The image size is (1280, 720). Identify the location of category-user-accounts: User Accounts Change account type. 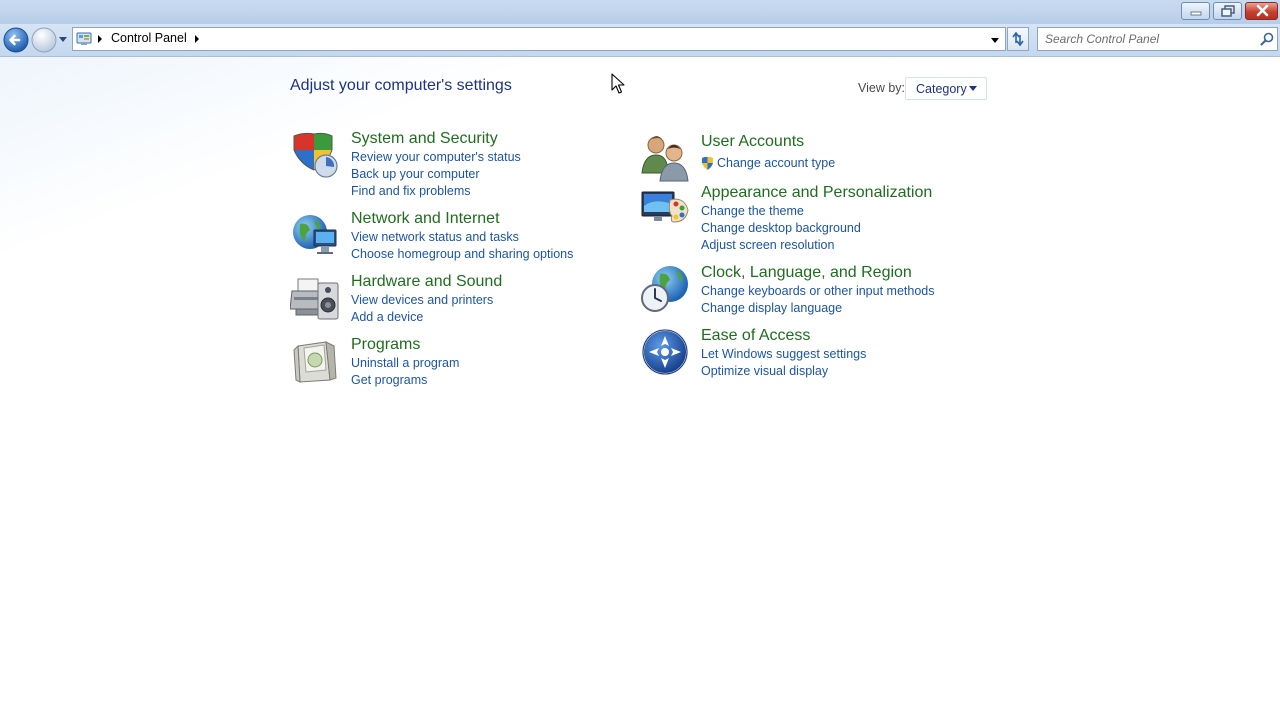
(800, 157).